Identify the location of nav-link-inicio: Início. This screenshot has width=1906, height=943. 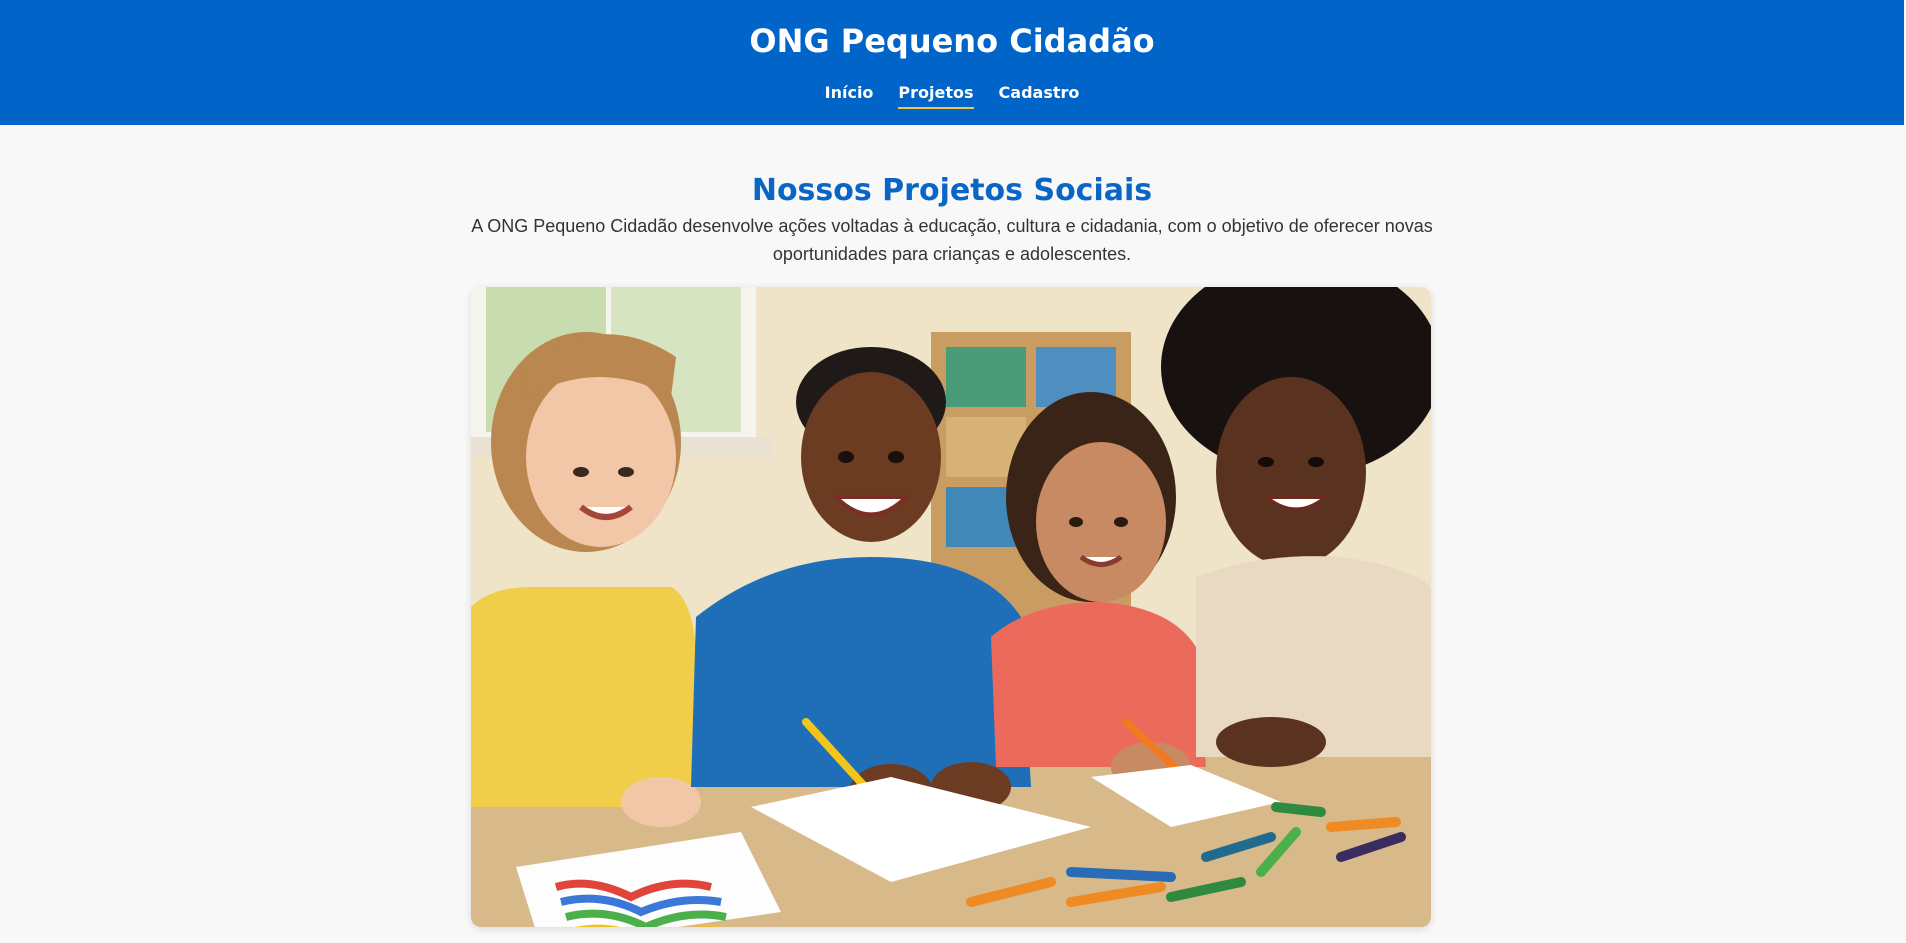
(849, 95).